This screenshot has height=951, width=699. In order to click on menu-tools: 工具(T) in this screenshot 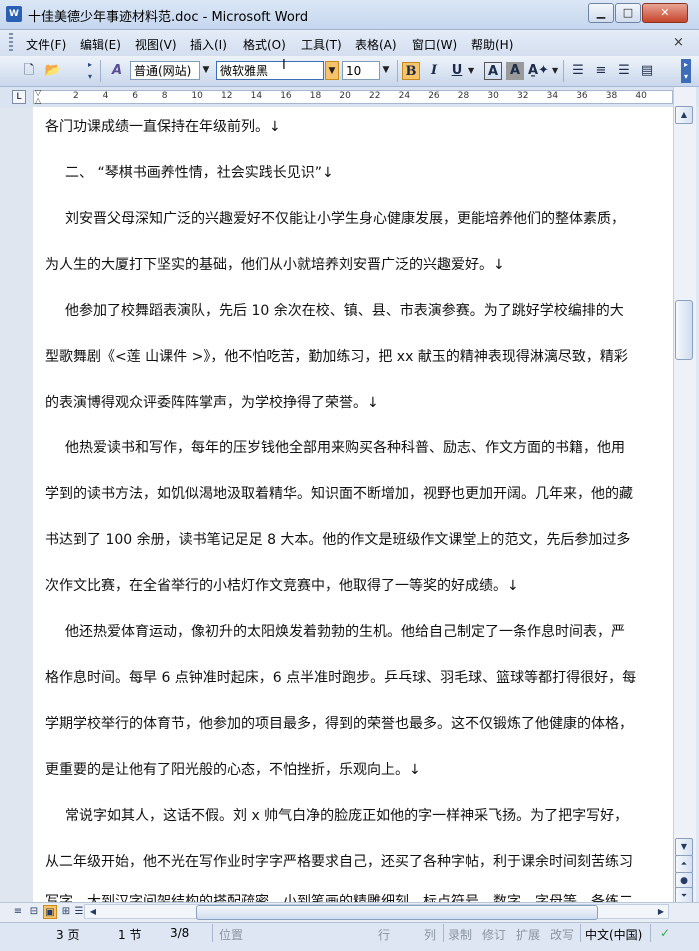, I will do `click(321, 44)`.